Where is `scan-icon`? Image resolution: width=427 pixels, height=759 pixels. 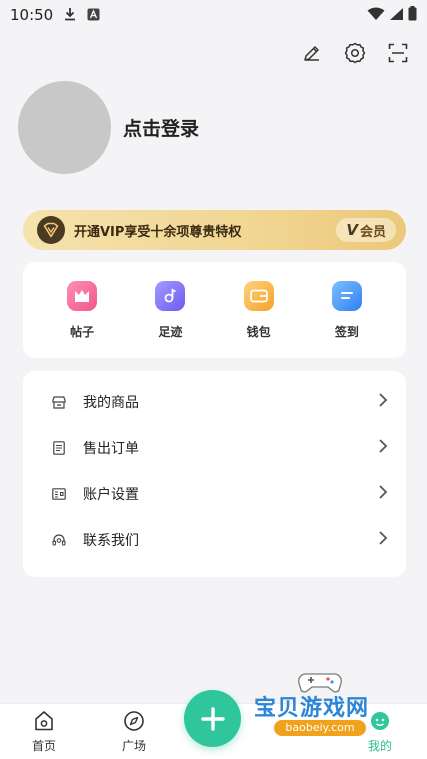 scan-icon is located at coordinates (398, 53).